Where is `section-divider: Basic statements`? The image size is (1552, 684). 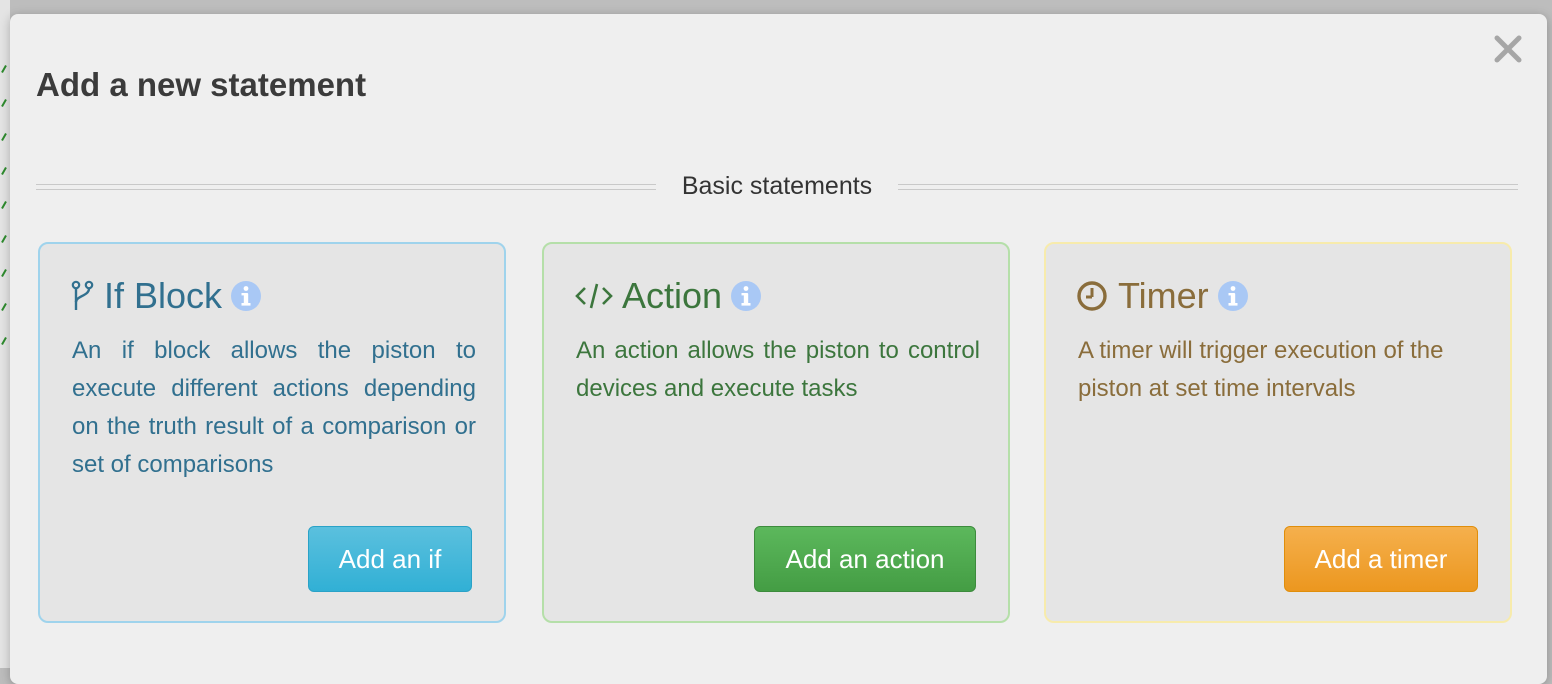
section-divider: Basic statements is located at coordinates (777, 187).